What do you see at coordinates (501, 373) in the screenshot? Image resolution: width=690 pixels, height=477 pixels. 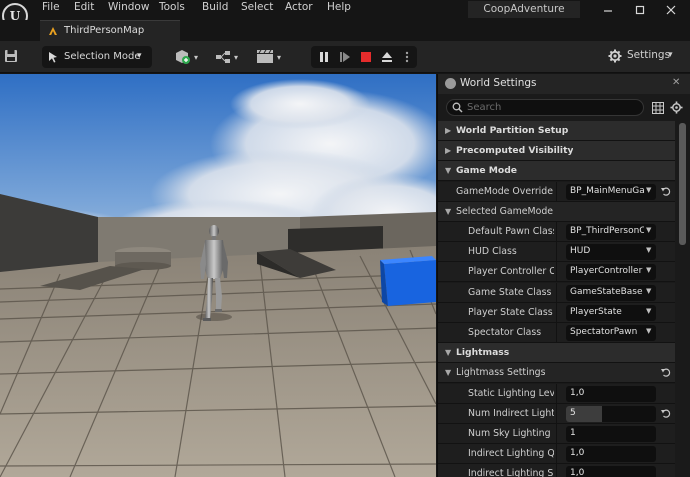 I see `row-label: Lightmass Settings` at bounding box center [501, 373].